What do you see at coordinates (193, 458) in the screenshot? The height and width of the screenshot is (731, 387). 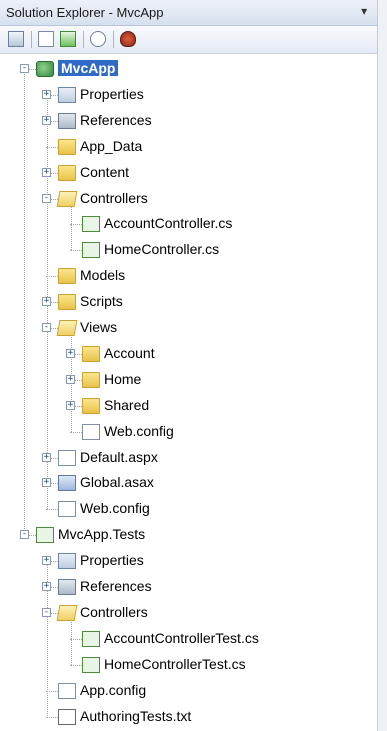 I see `tree-item-default-aspx: + Default.aspx` at bounding box center [193, 458].